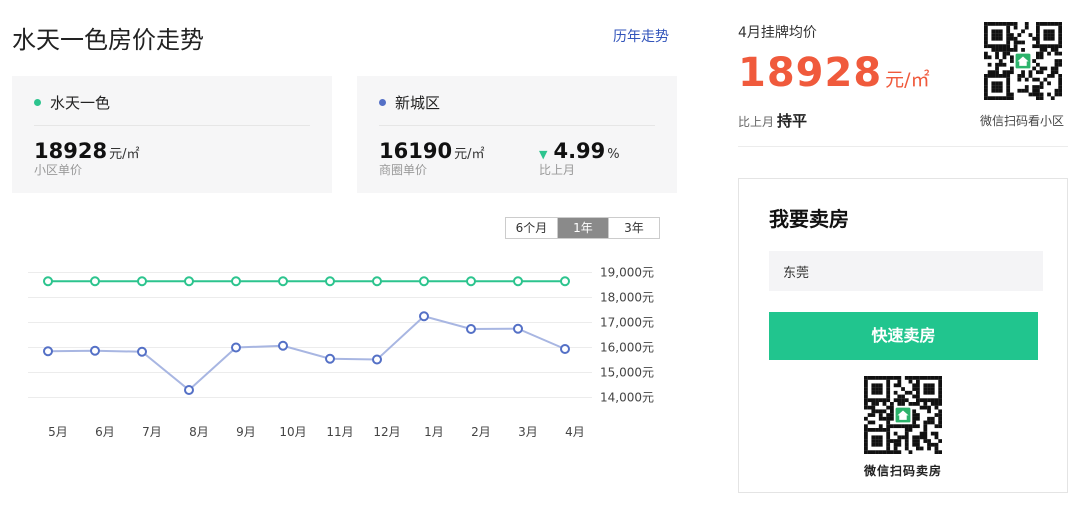 The height and width of the screenshot is (505, 1080). Describe the element at coordinates (579, 151) in the screenshot. I see `change-value: 4.99` at that location.